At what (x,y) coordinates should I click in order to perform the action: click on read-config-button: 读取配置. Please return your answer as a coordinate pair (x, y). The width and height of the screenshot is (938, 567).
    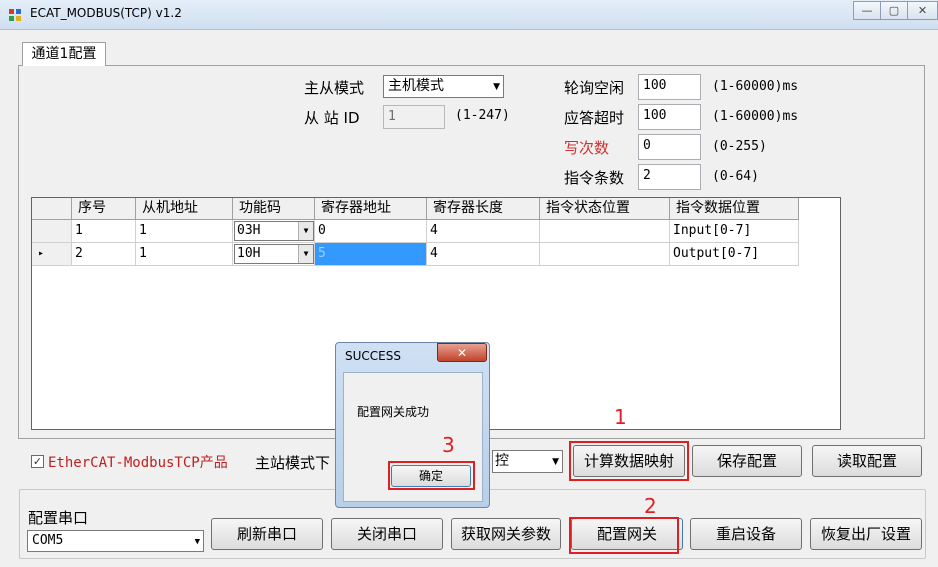
    Looking at the image, I should click on (867, 461).